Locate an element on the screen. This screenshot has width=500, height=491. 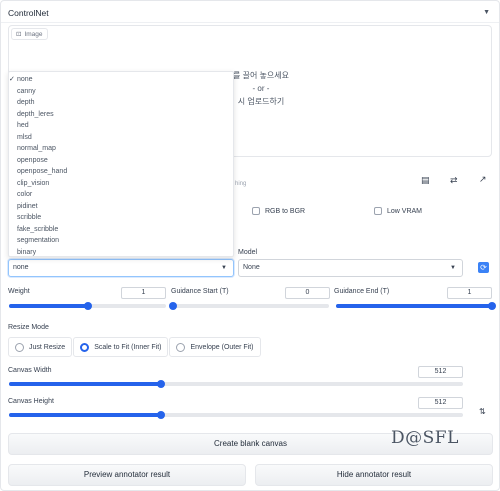
image-icon: ⊡ is located at coordinates (19, 34).